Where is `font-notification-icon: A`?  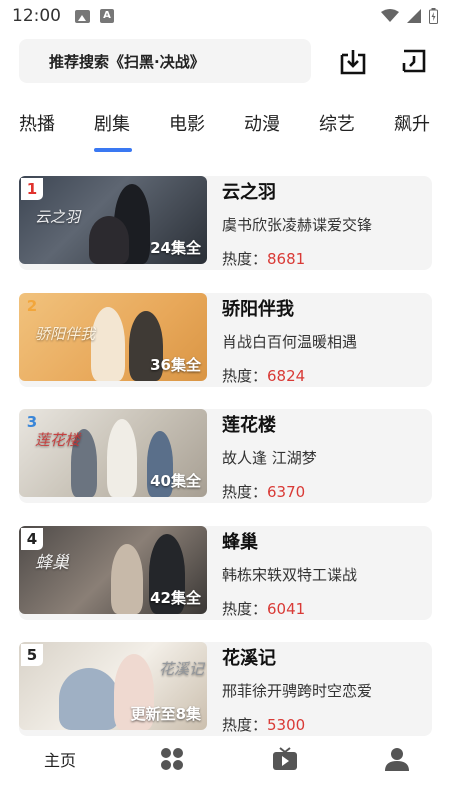 font-notification-icon: A is located at coordinates (107, 16).